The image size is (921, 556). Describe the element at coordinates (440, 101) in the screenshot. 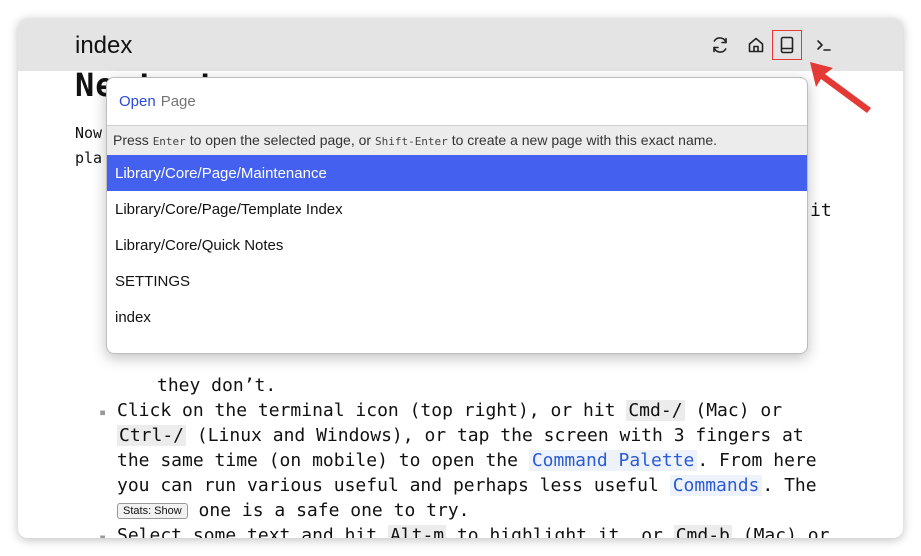

I see `page-search-input` at that location.